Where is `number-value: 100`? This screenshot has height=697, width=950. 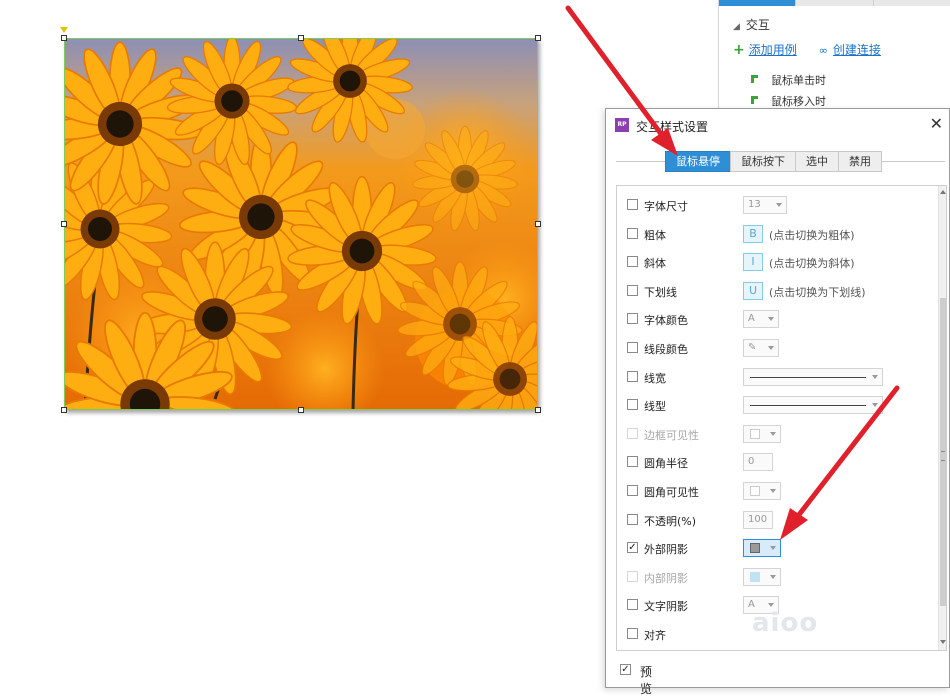 number-value: 100 is located at coordinates (758, 519).